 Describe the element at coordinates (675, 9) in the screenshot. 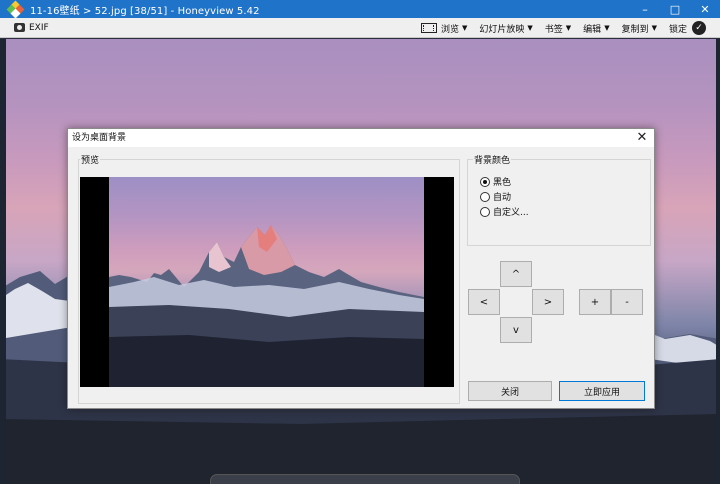

I see `maximize-button: □` at that location.